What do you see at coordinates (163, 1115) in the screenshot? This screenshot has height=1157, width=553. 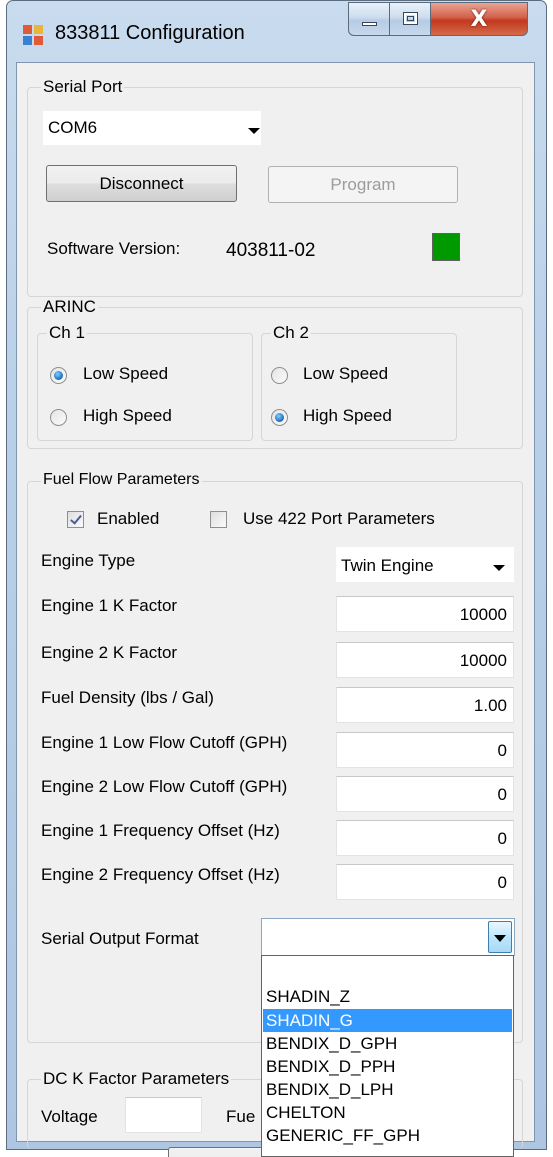 I see `voltage-input` at bounding box center [163, 1115].